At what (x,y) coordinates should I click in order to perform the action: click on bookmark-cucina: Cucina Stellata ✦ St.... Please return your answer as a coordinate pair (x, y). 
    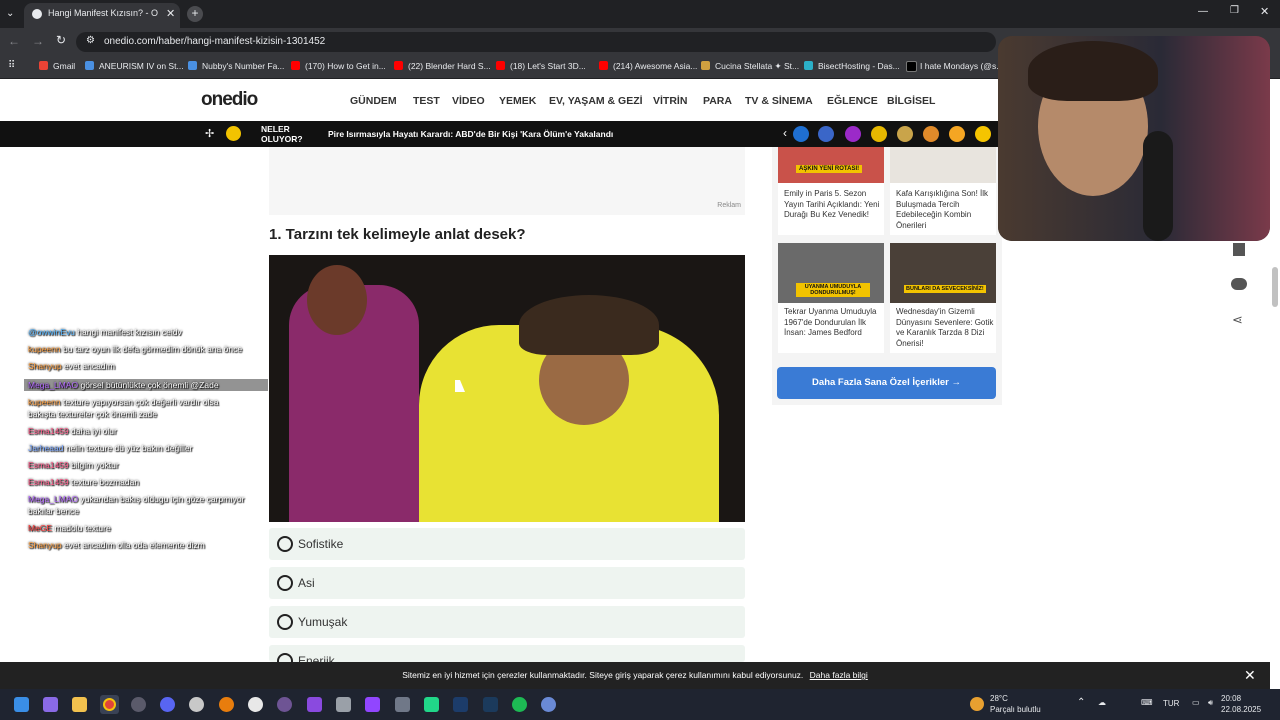
    Looking at the image, I should click on (757, 66).